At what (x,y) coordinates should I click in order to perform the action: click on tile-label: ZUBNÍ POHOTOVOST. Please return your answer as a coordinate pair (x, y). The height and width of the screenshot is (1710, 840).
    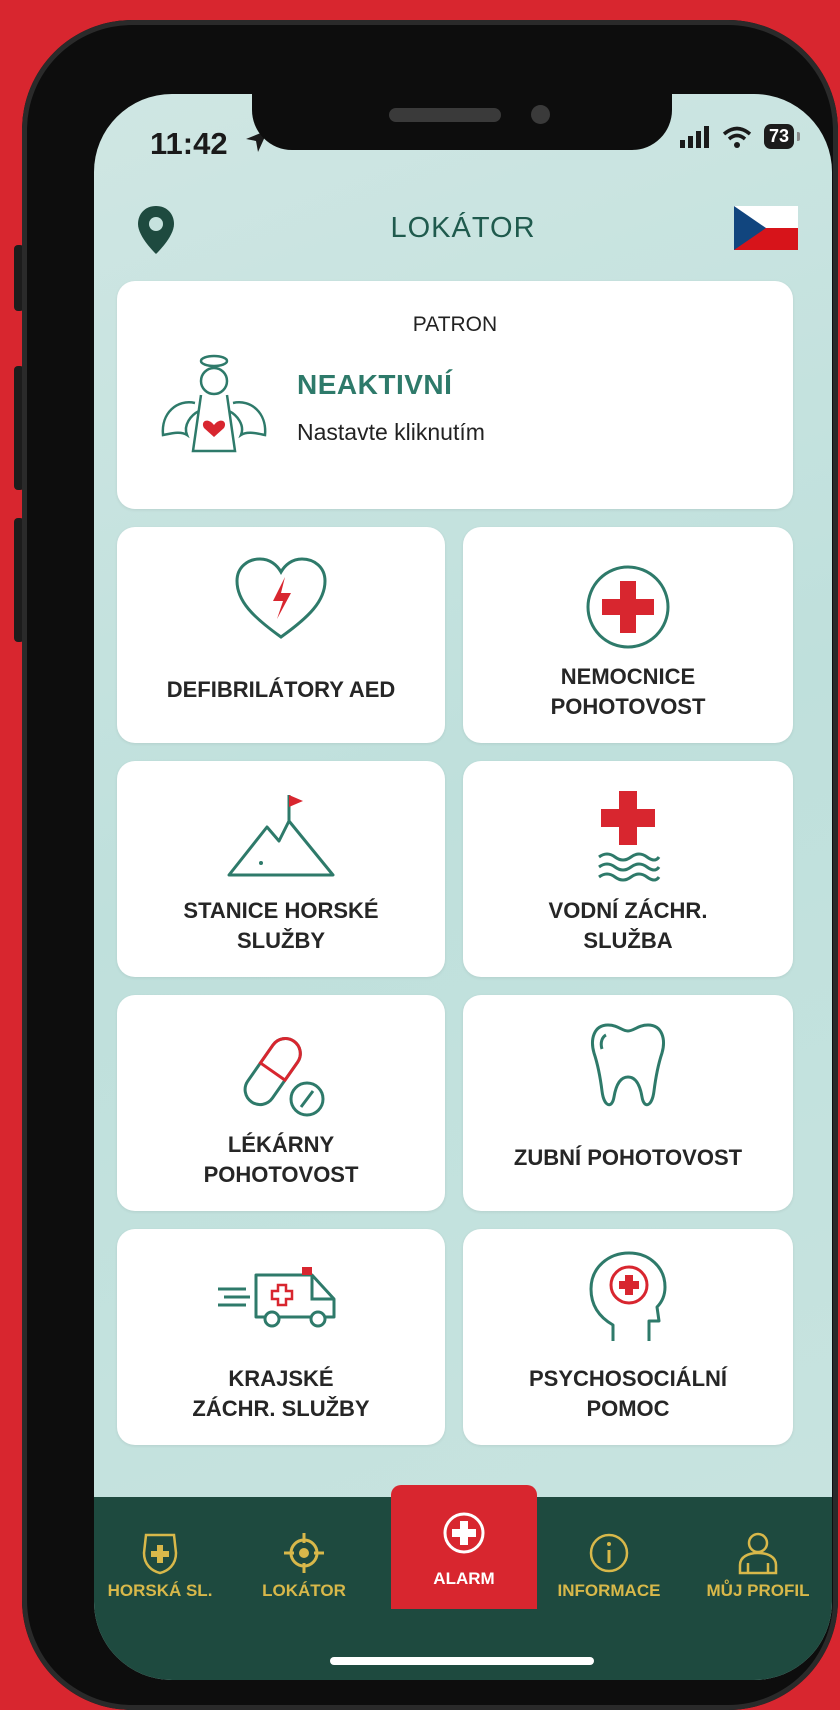
    Looking at the image, I should click on (628, 1157).